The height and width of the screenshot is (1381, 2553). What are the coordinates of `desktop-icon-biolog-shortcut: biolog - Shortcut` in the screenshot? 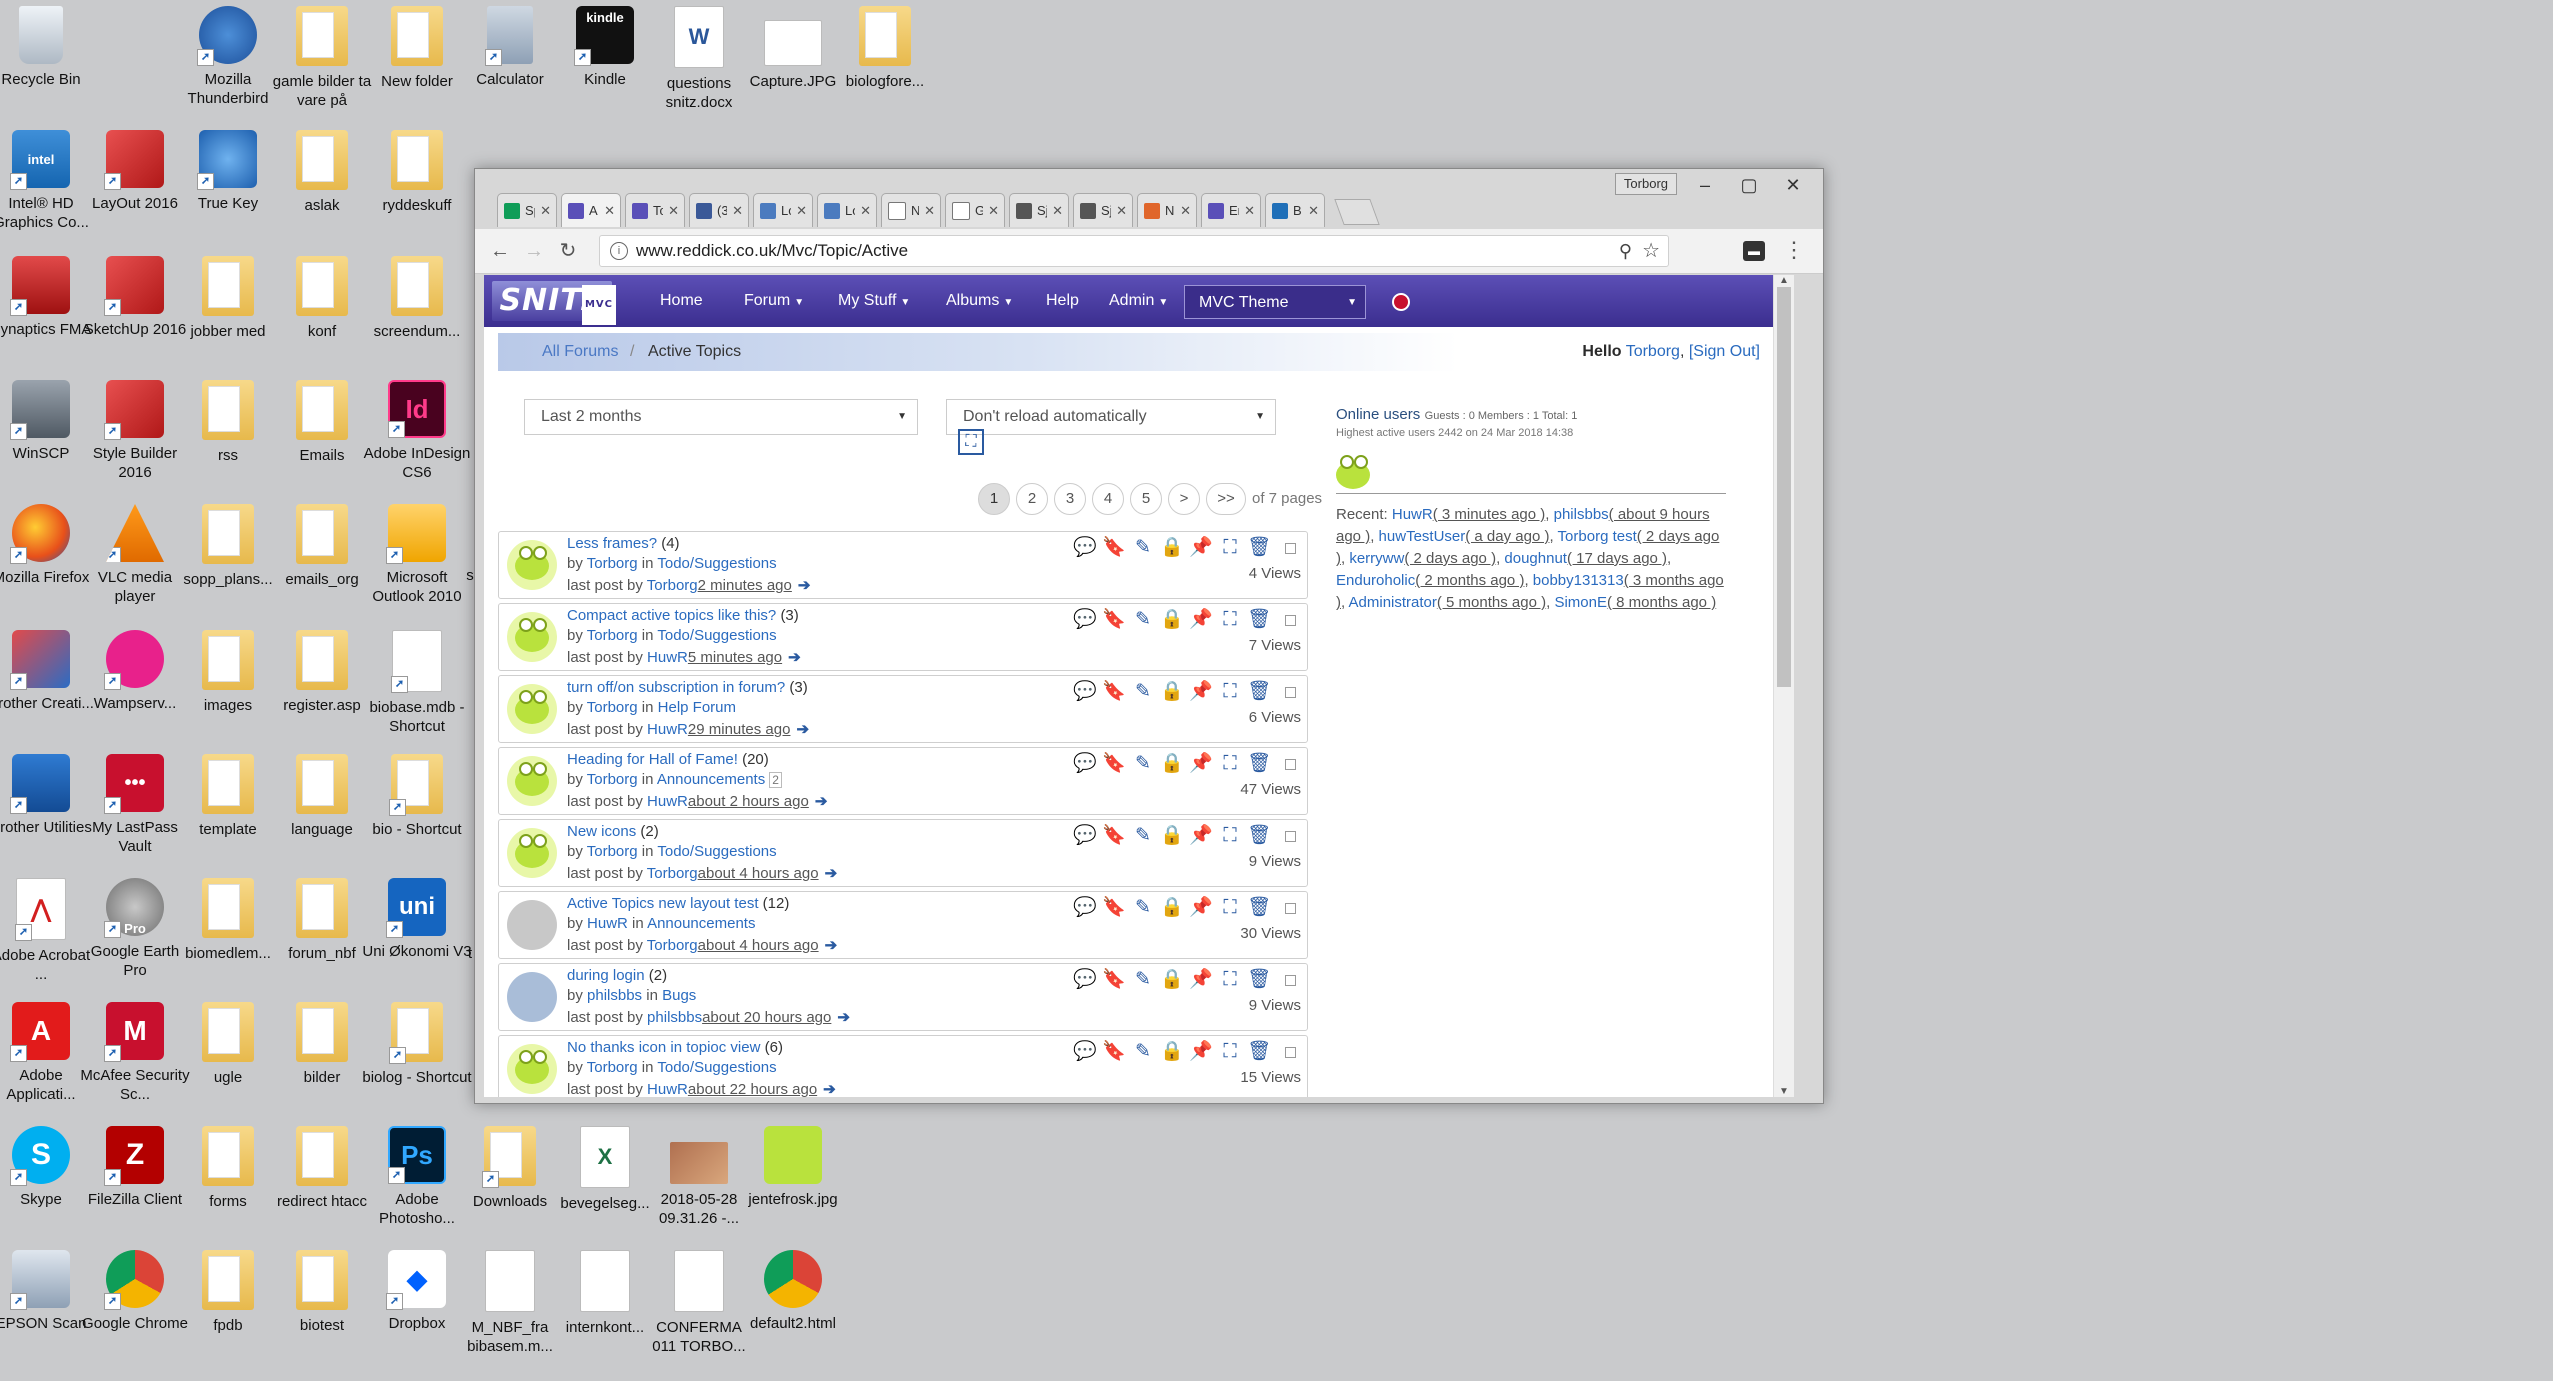 It's located at (417, 1044).